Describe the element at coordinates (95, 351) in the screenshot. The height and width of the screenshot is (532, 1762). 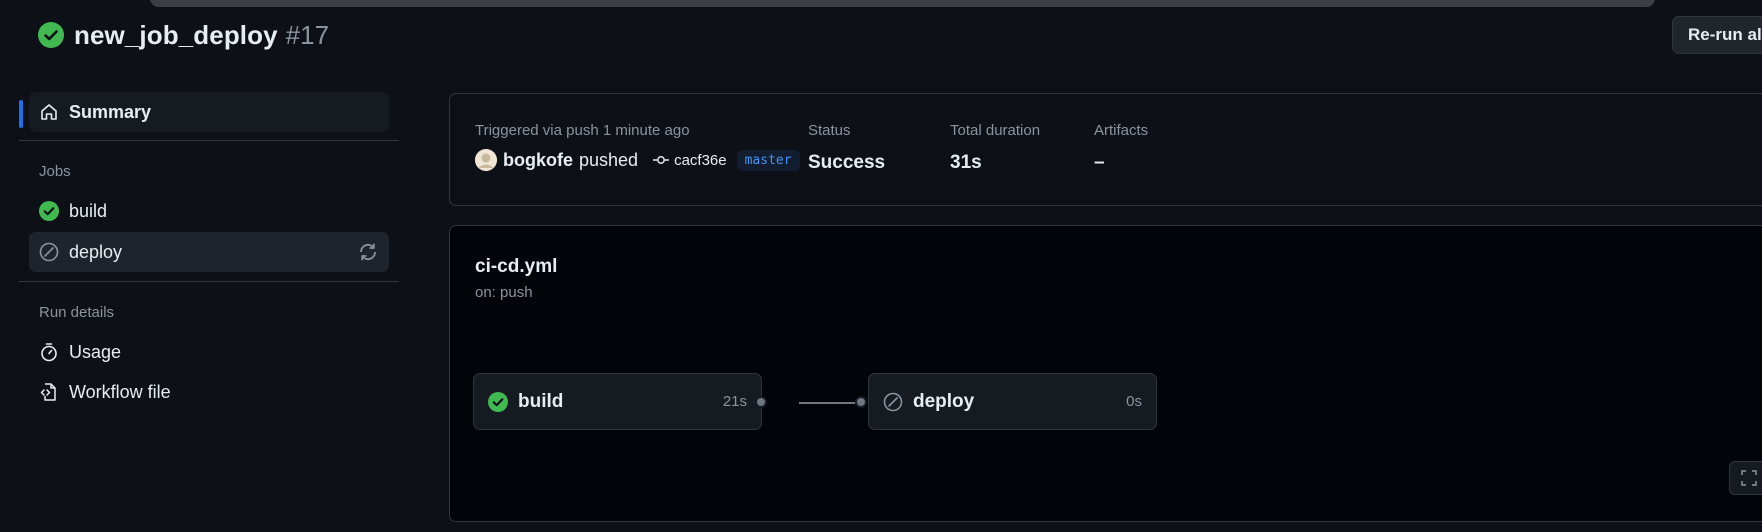
I see `sidebar-item-label: Usage` at that location.